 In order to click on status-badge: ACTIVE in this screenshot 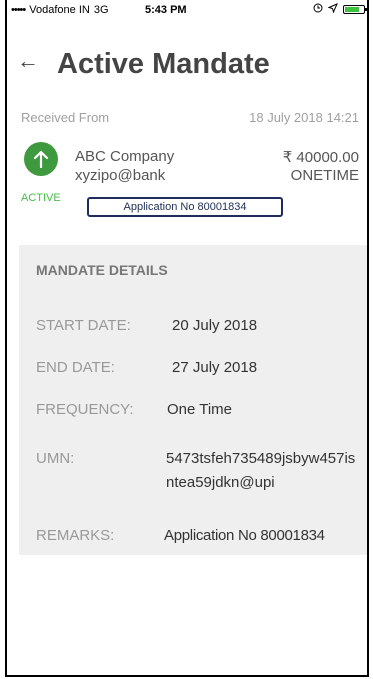, I will do `click(41, 198)`.